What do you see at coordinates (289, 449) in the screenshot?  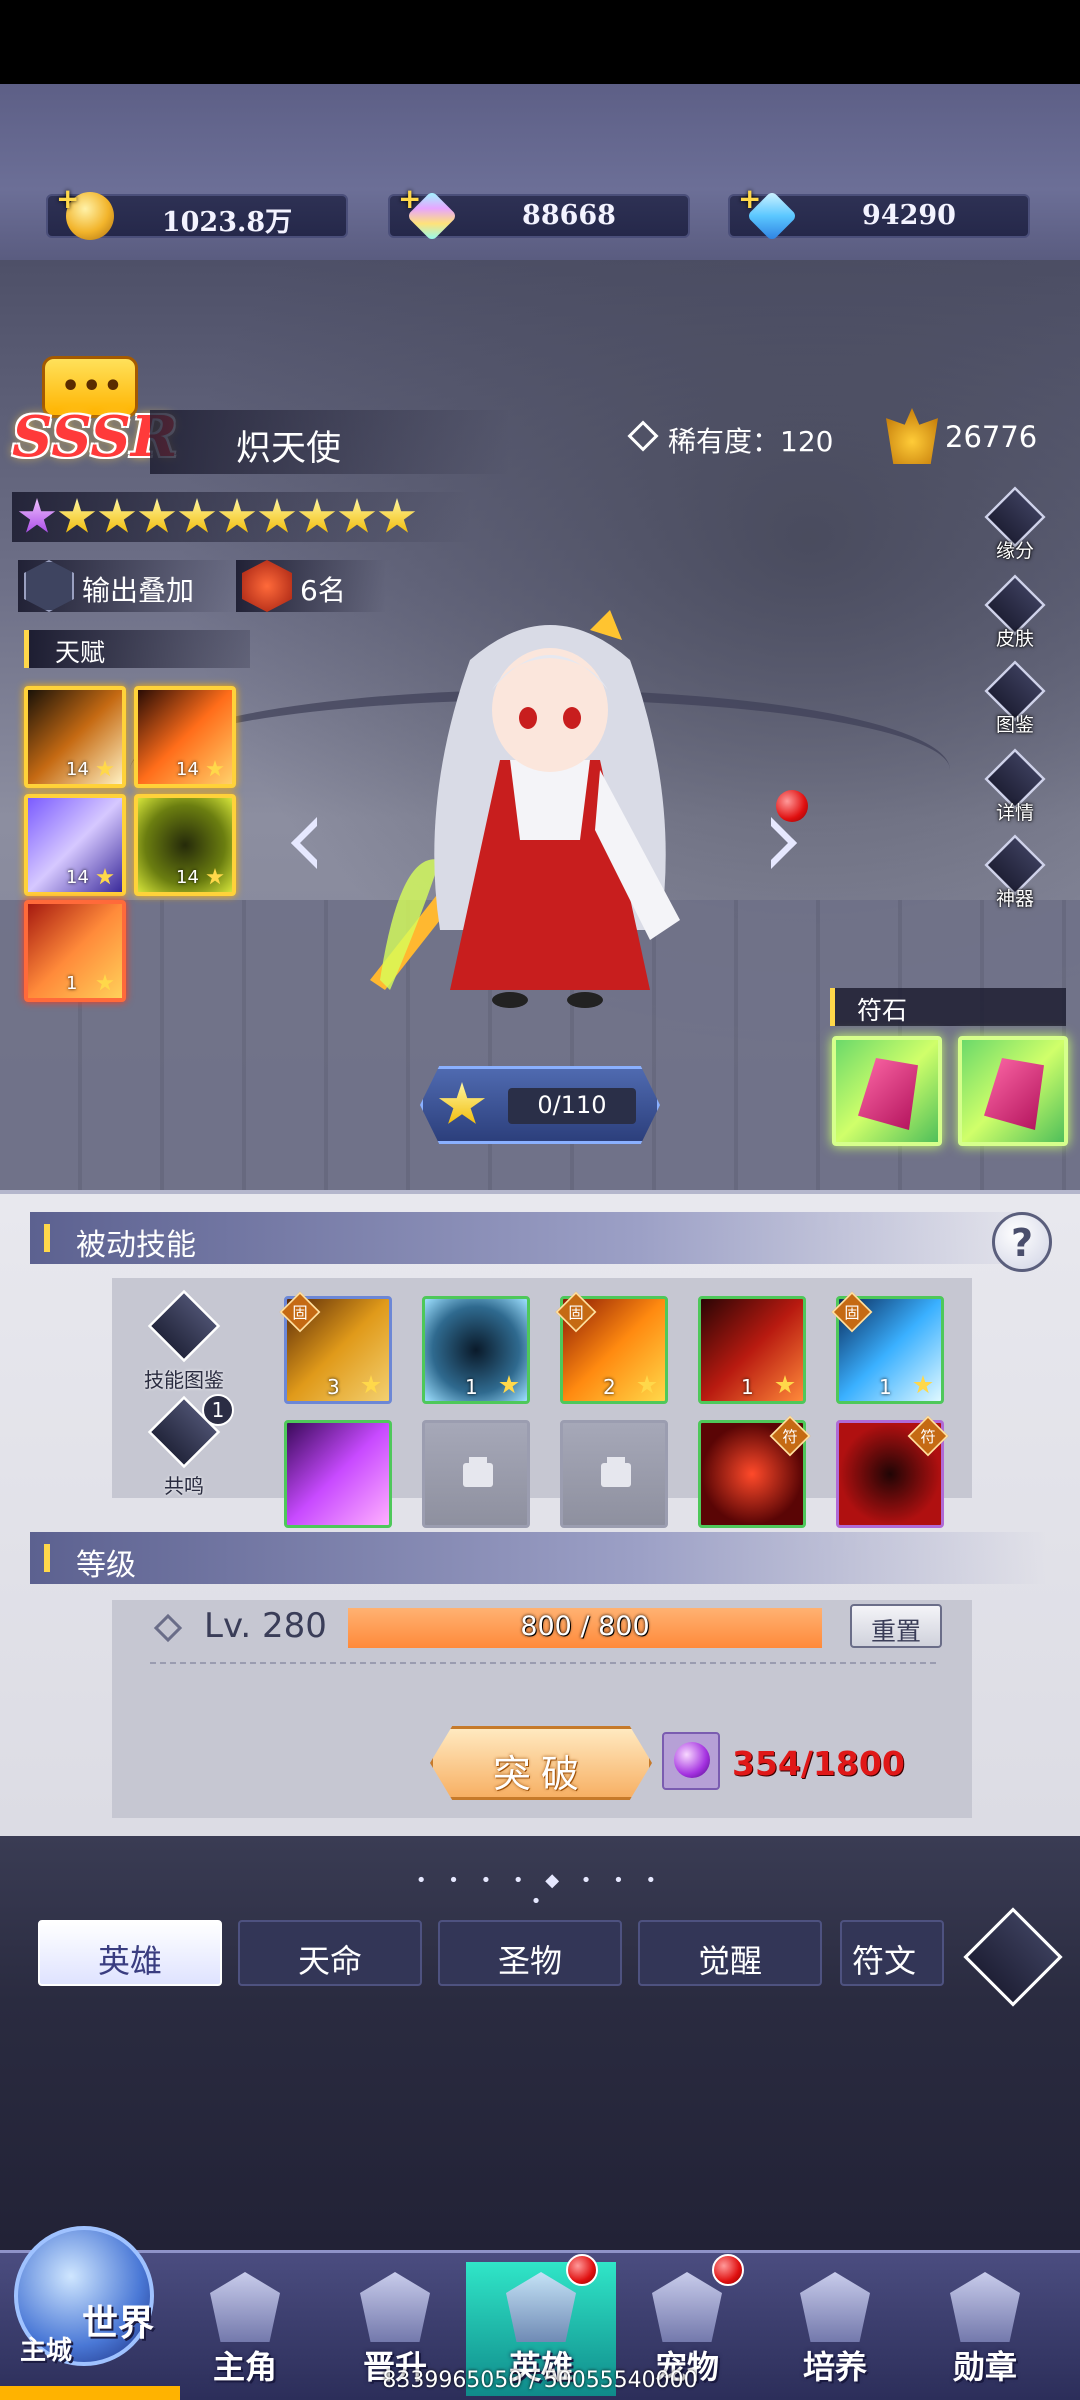 I see `hero-name: 炽天使` at bounding box center [289, 449].